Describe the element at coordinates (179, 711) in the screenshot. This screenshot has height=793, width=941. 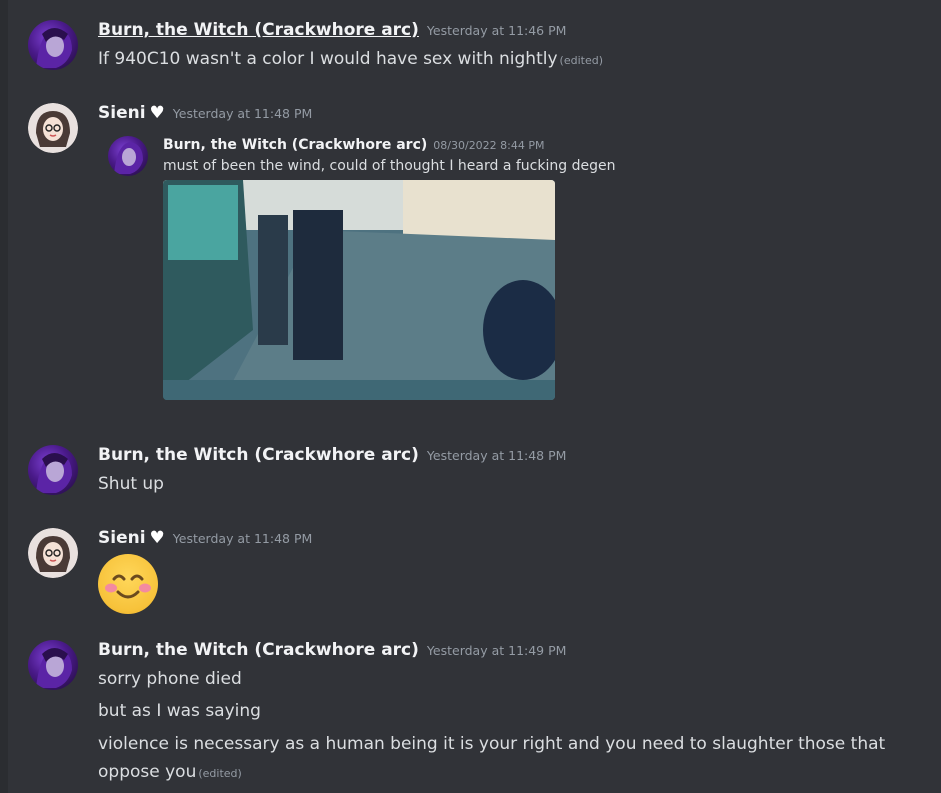
I see `message-line: but as I was saying` at that location.